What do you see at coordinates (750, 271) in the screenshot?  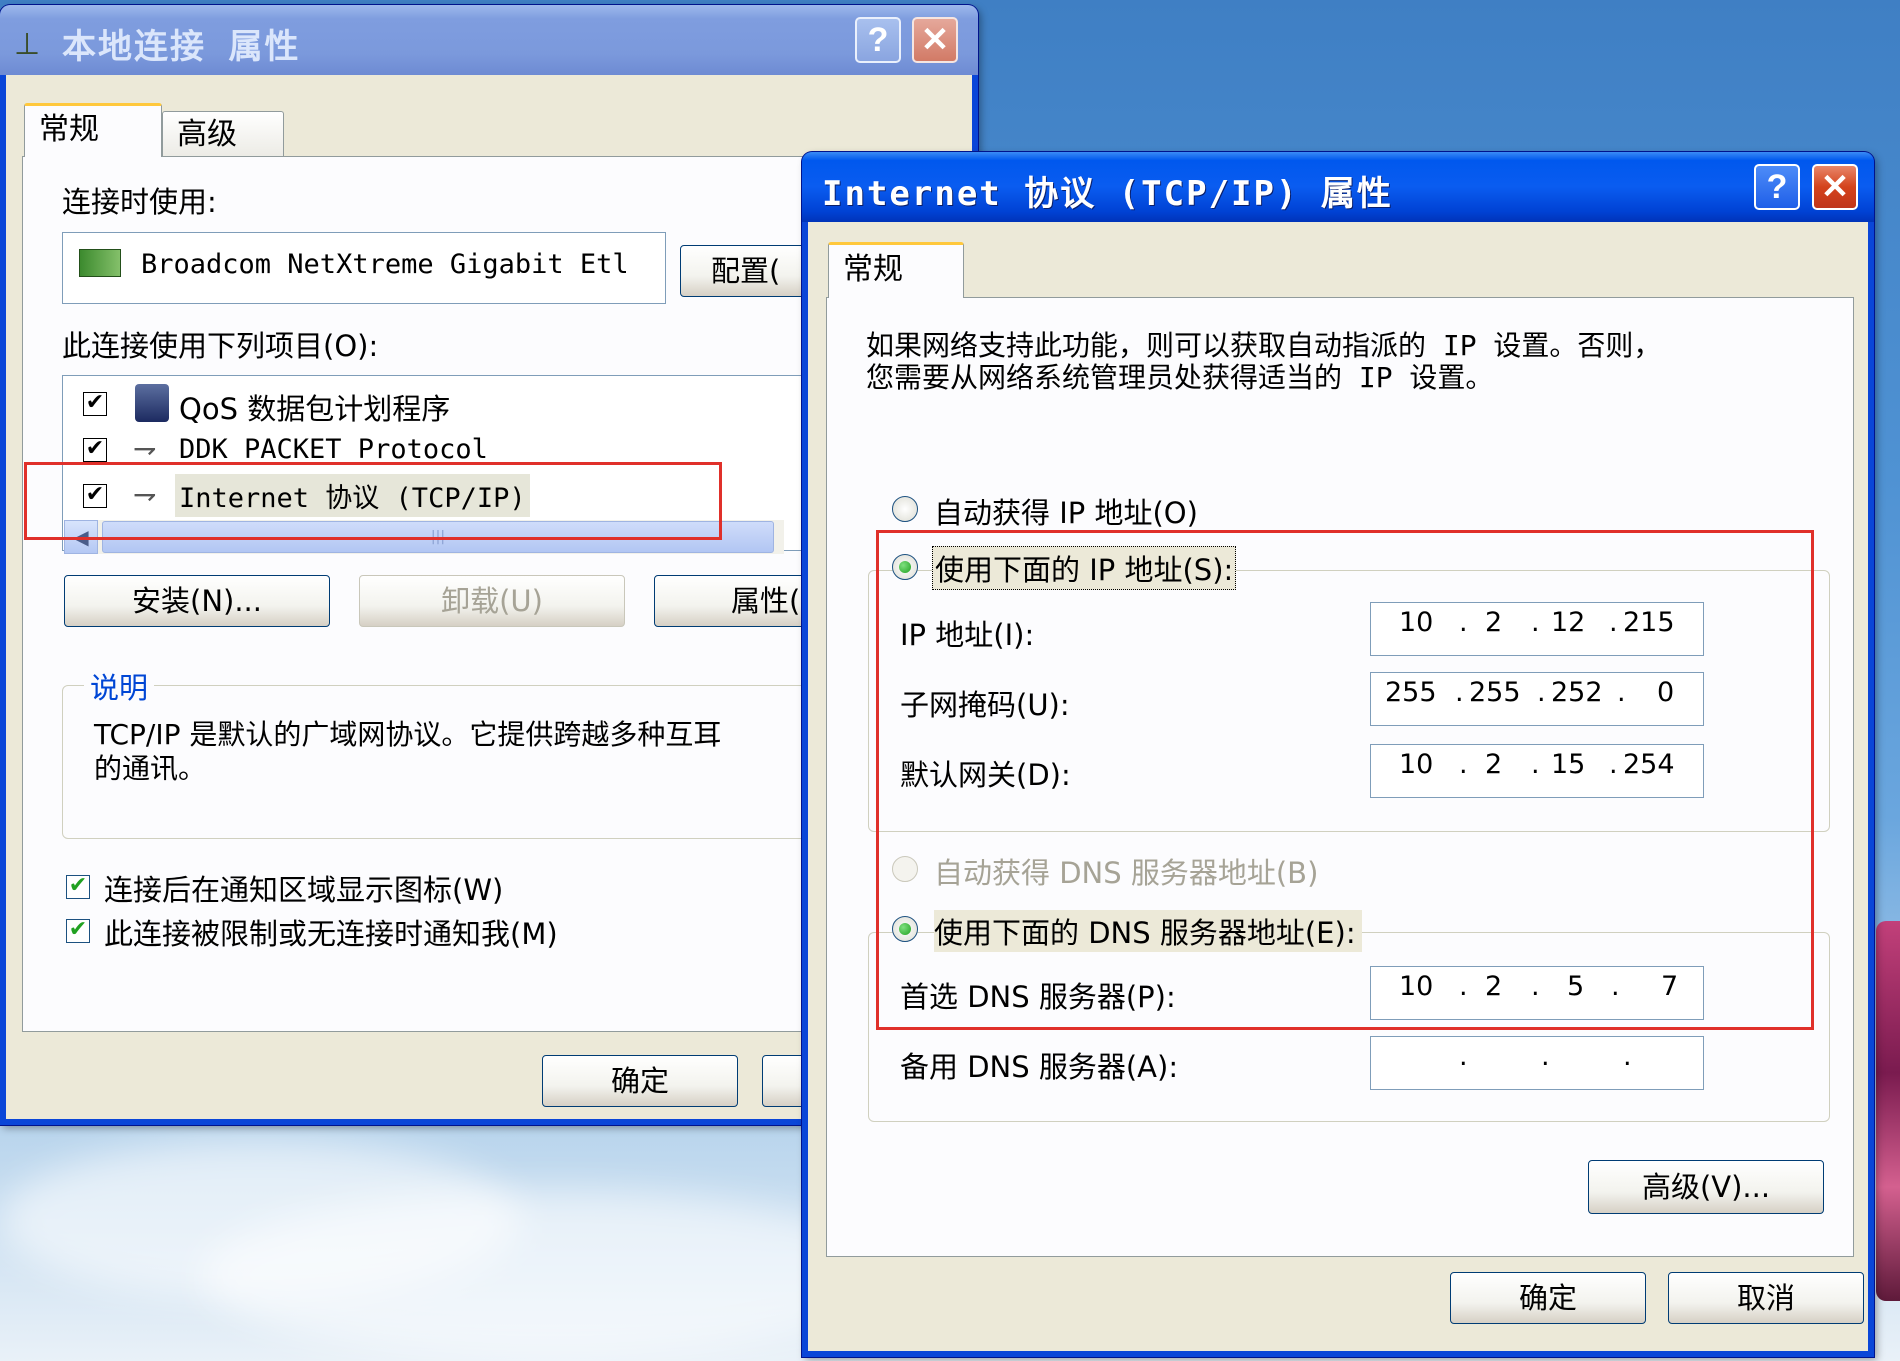 I see `configure-button: 配置(` at bounding box center [750, 271].